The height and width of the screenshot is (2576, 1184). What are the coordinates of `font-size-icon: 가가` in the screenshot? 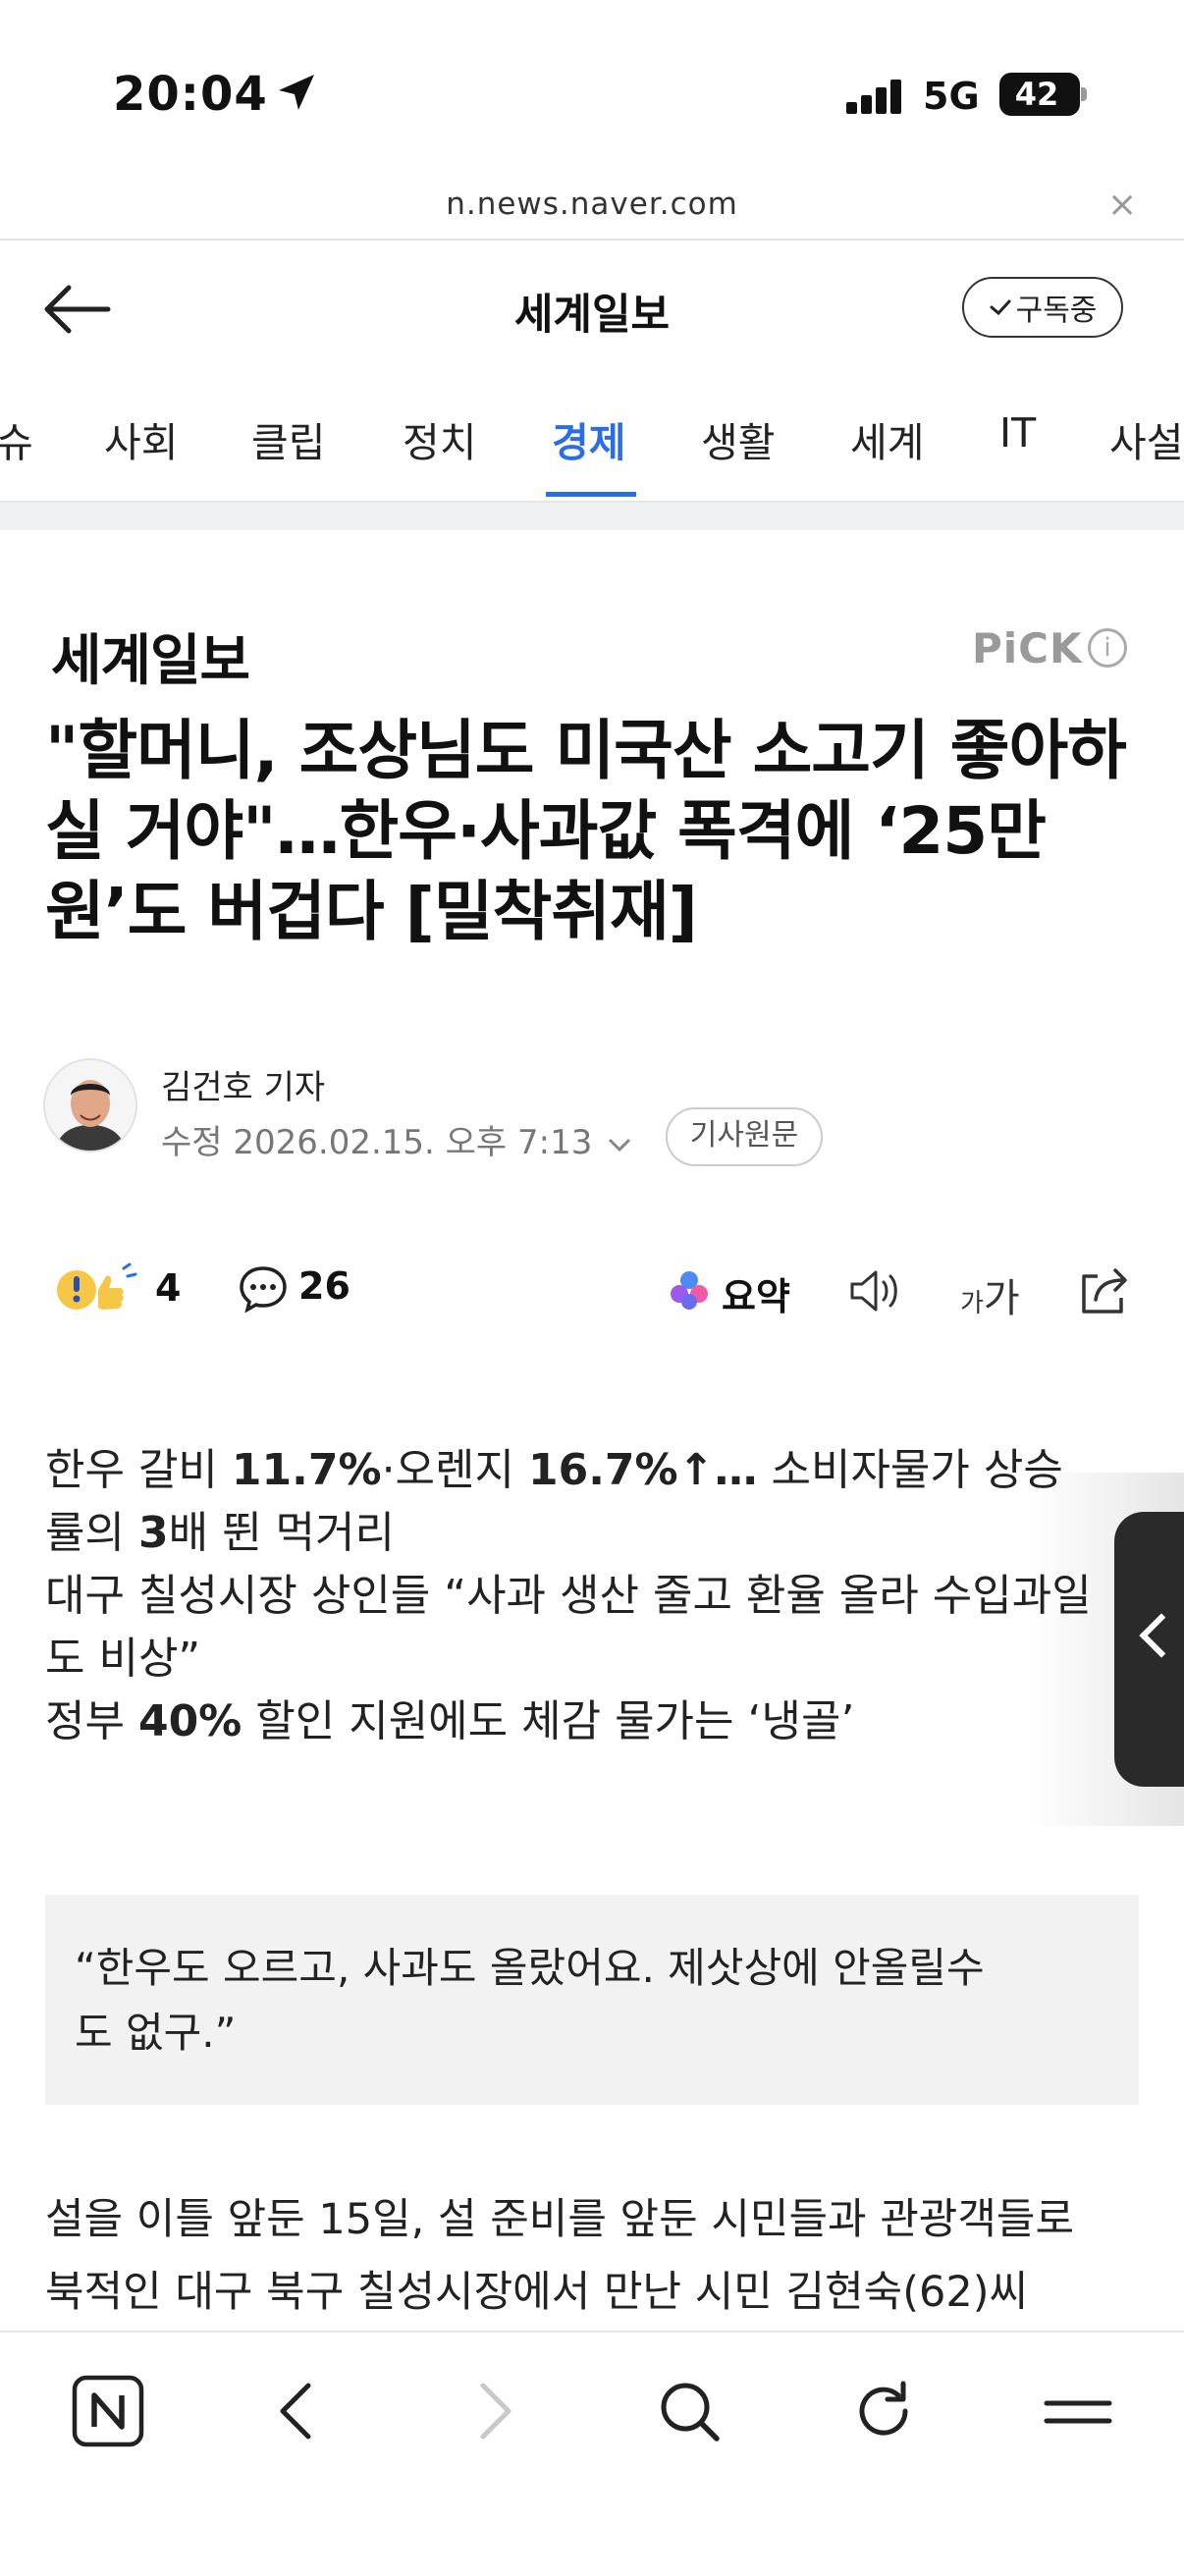 It's located at (990, 1294).